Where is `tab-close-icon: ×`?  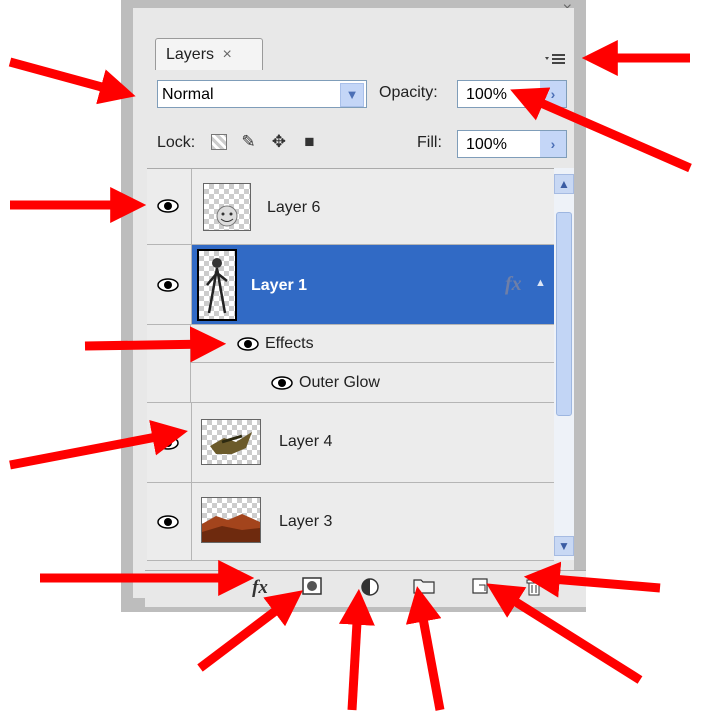
tab-close-icon: × is located at coordinates (226, 54).